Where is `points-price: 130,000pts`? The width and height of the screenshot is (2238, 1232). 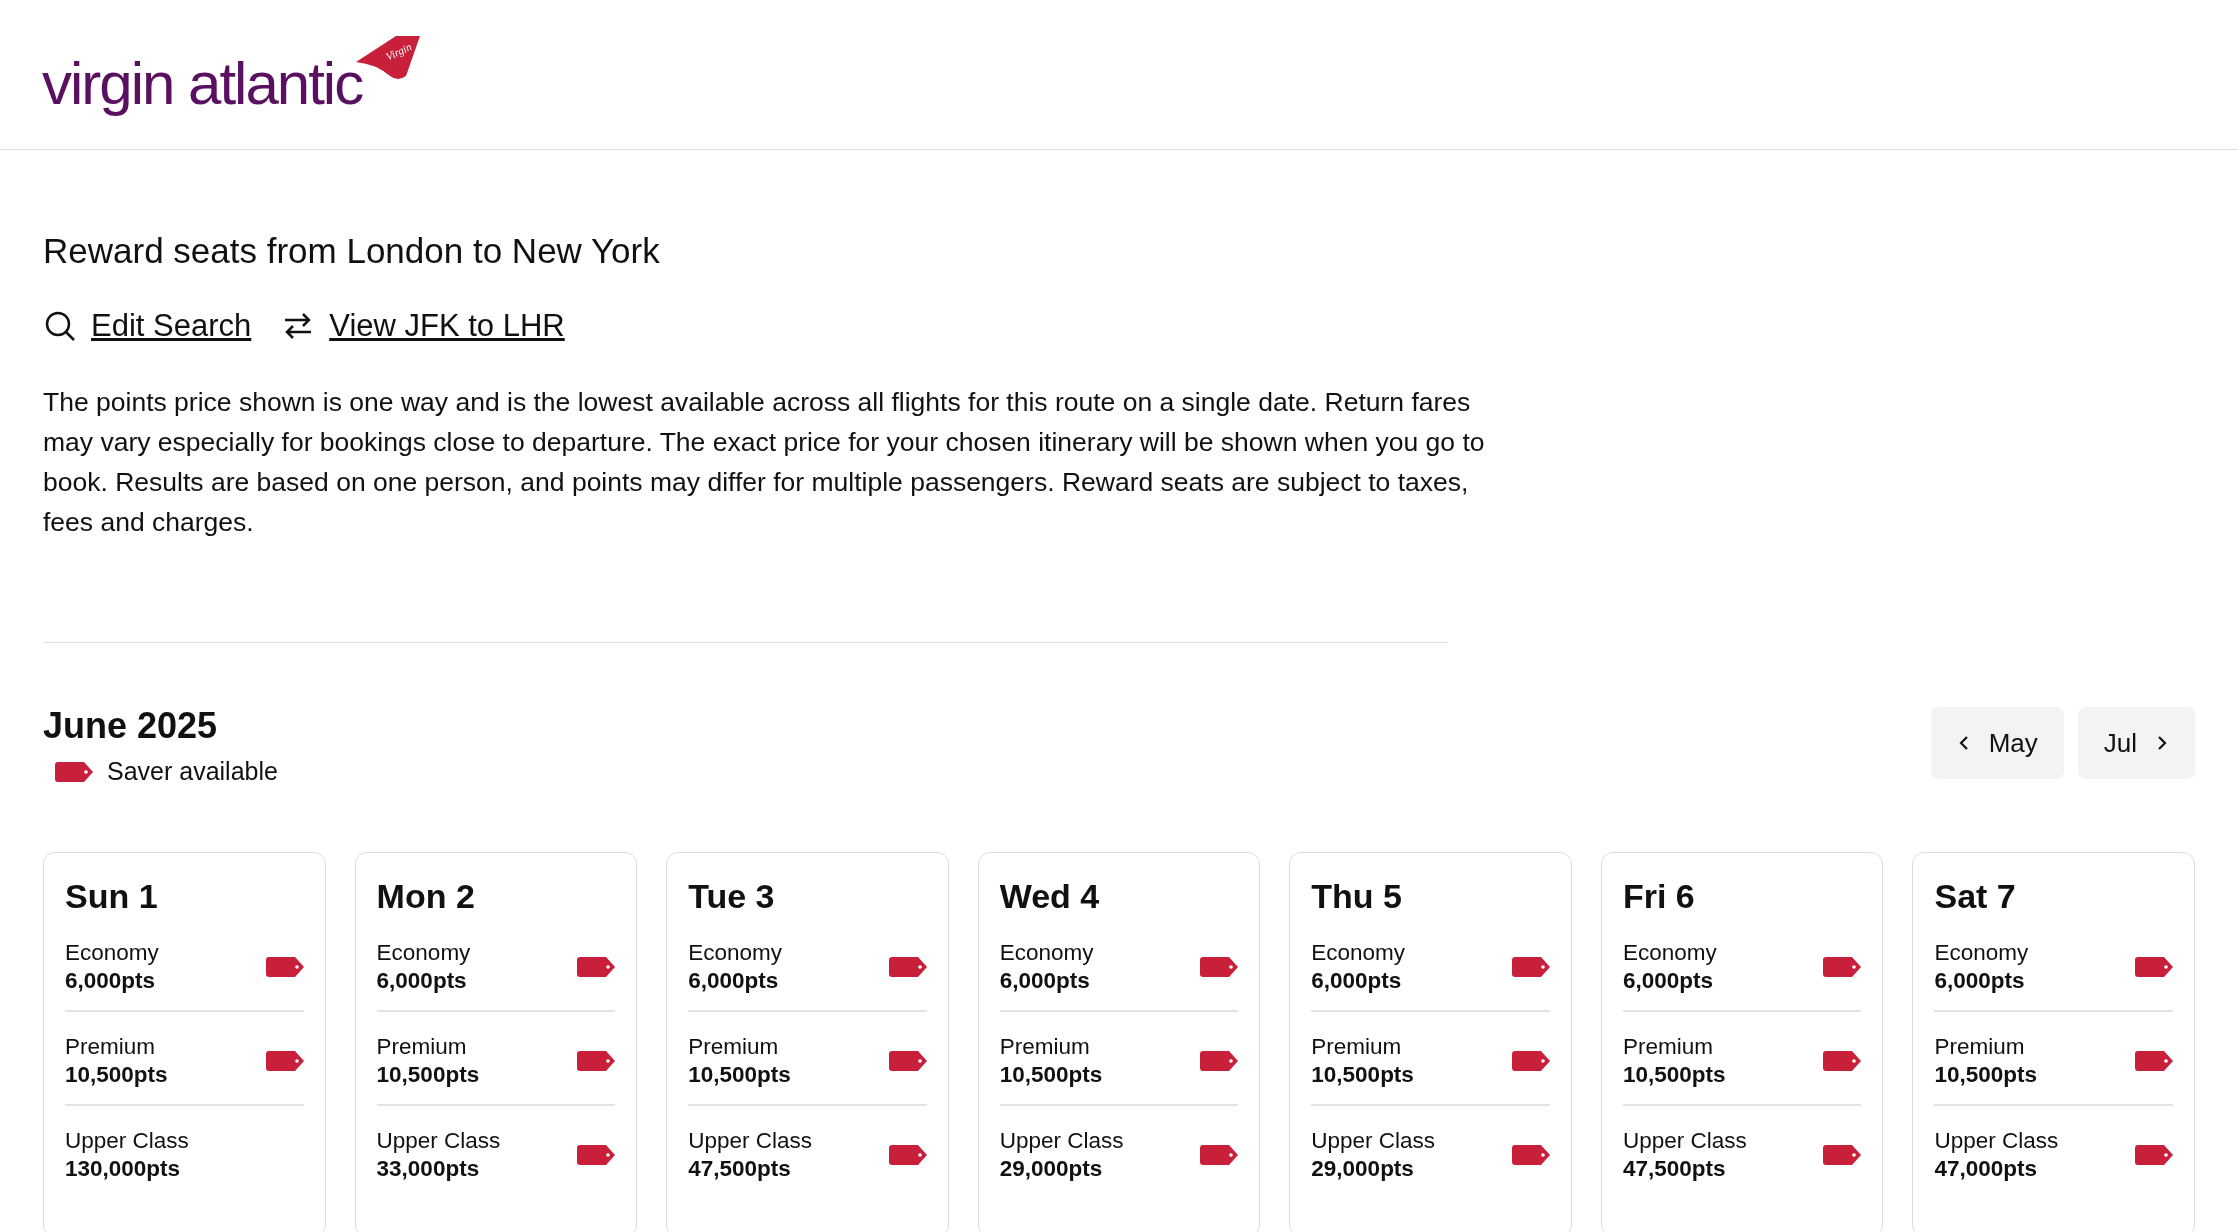
points-price: 130,000pts is located at coordinates (123, 1169).